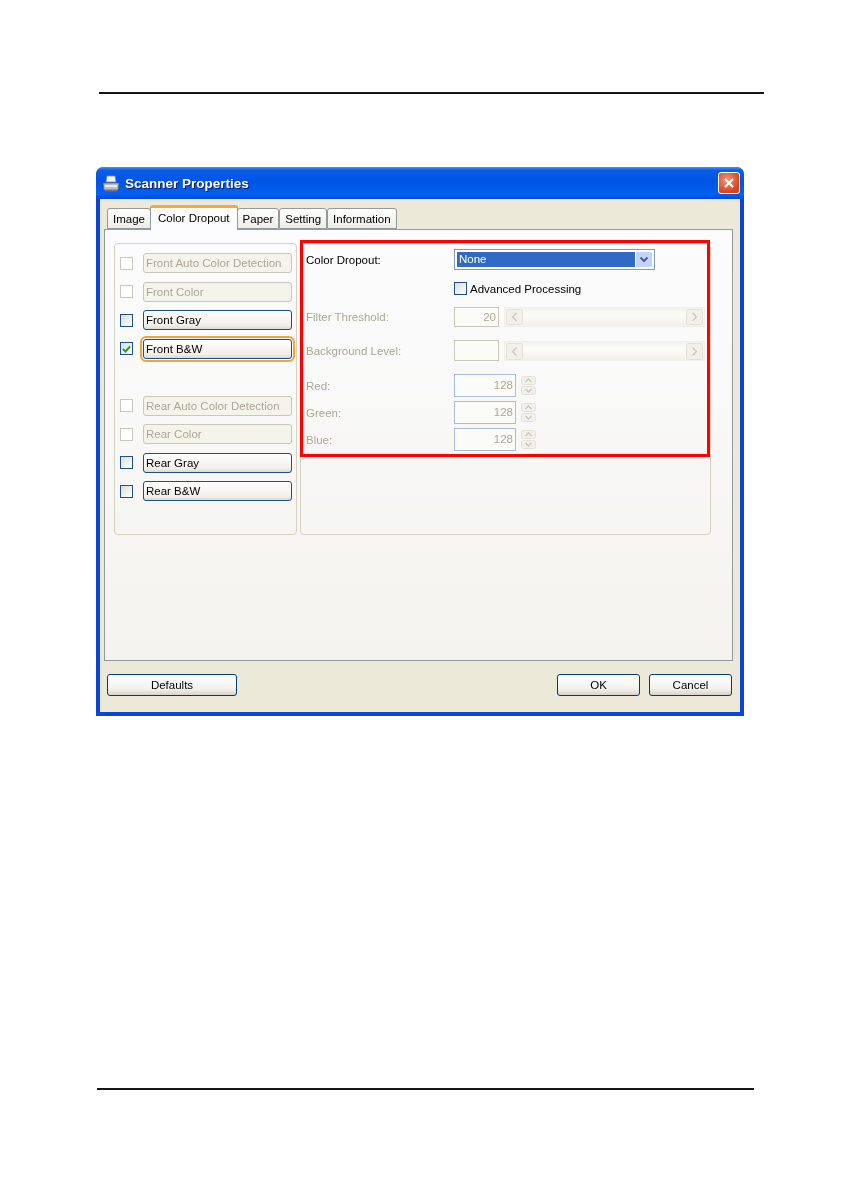 The height and width of the screenshot is (1191, 851). Describe the element at coordinates (217, 491) in the screenshot. I see `image-type-button: Rear B&W` at that location.